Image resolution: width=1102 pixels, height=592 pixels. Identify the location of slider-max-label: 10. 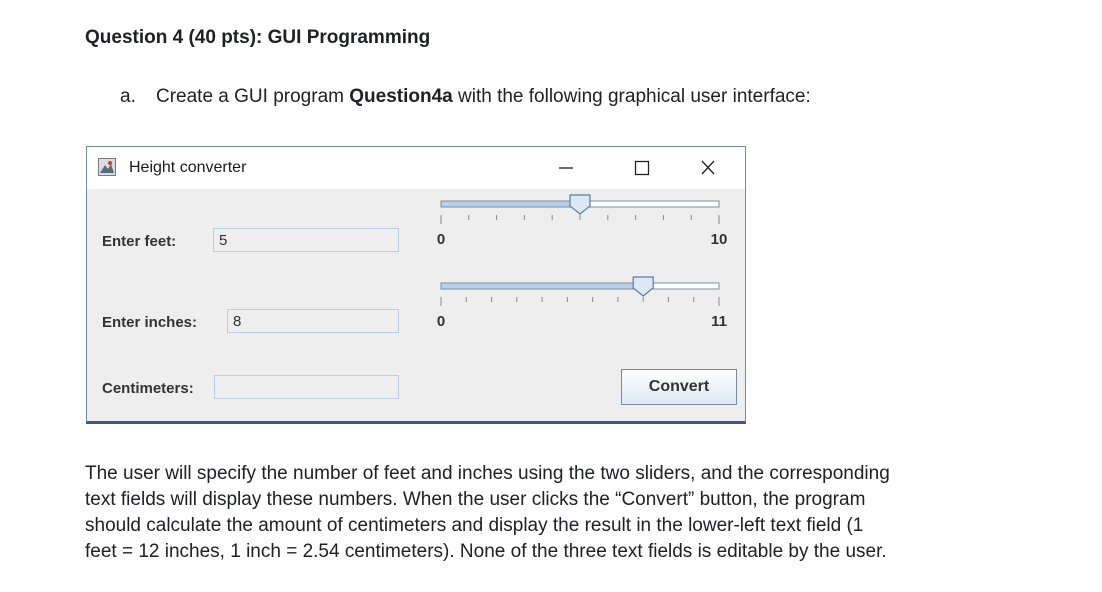
(719, 239).